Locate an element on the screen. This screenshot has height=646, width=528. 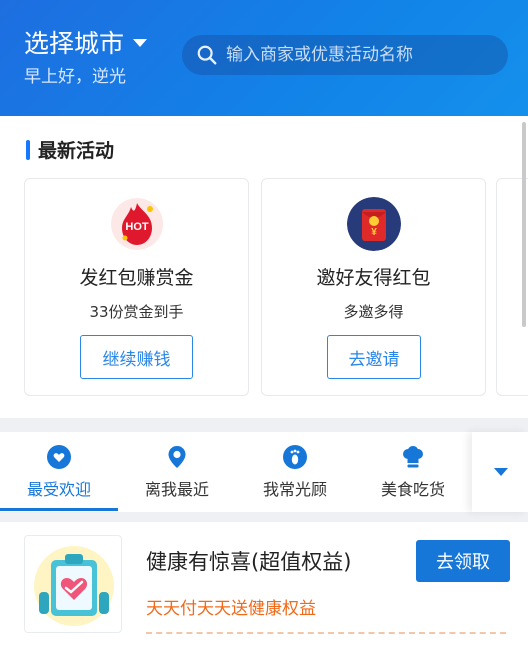
section-title: 最新活动 is located at coordinates (70, 149).